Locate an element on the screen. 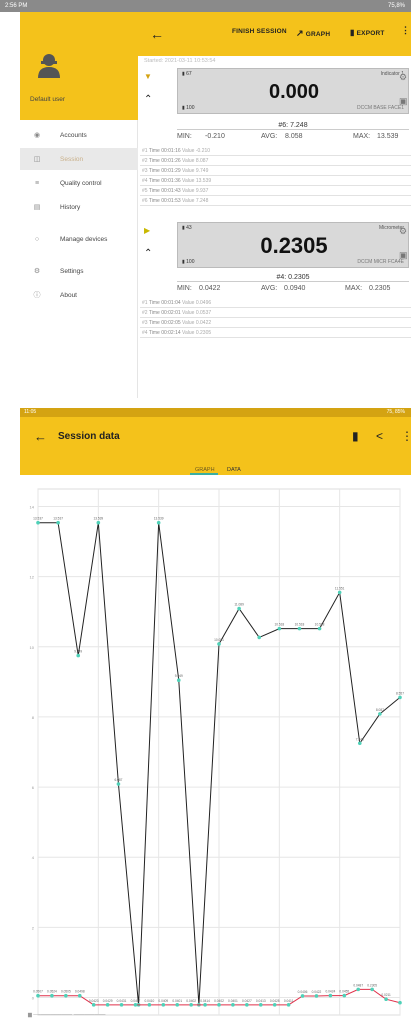  nav-item-manage-devices: ○ Manage devices is located at coordinates (79, 239).